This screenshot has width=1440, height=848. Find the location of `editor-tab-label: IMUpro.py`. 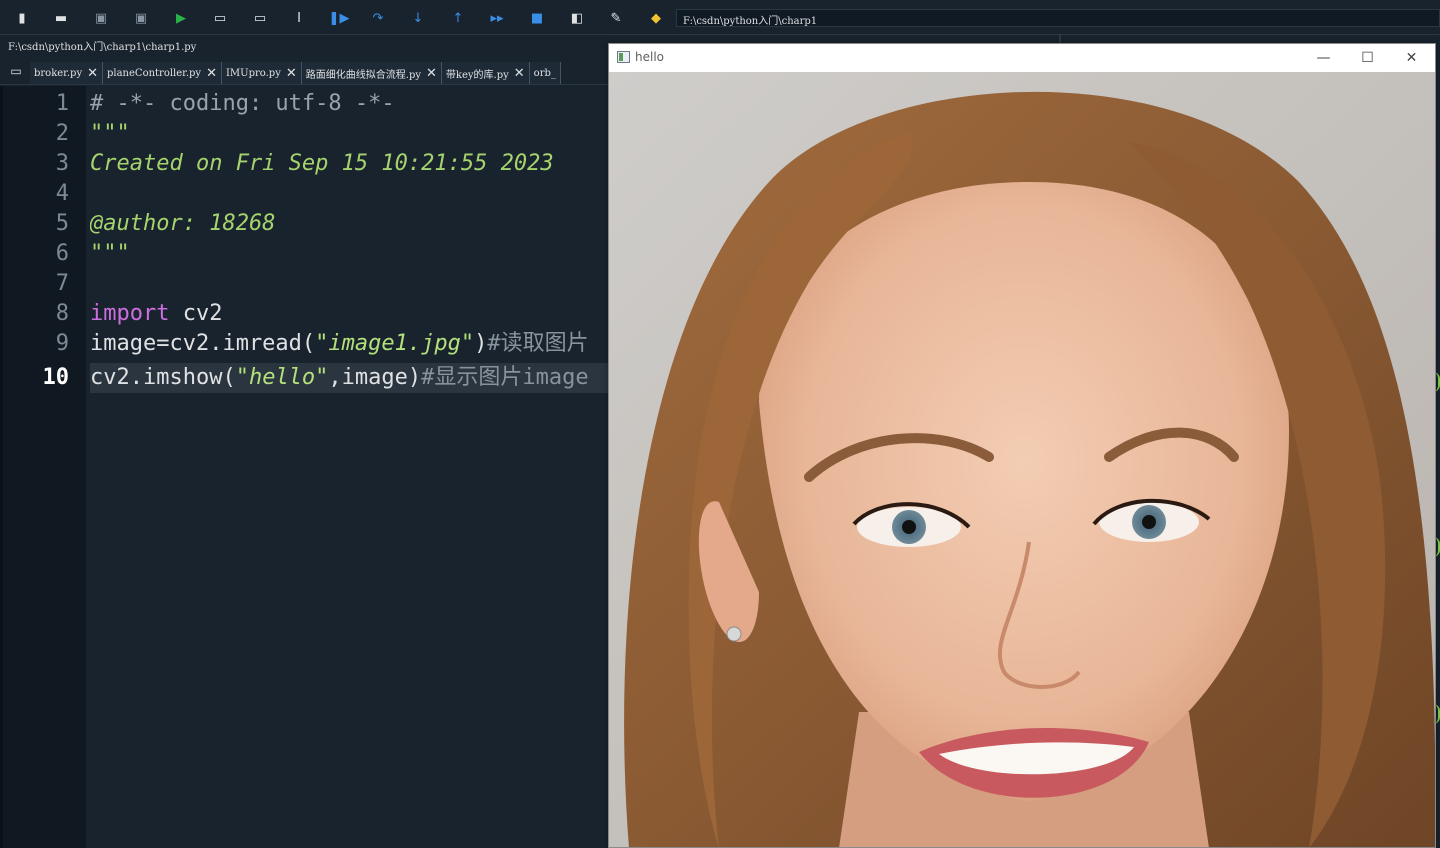

editor-tab-label: IMUpro.py is located at coordinates (253, 73).